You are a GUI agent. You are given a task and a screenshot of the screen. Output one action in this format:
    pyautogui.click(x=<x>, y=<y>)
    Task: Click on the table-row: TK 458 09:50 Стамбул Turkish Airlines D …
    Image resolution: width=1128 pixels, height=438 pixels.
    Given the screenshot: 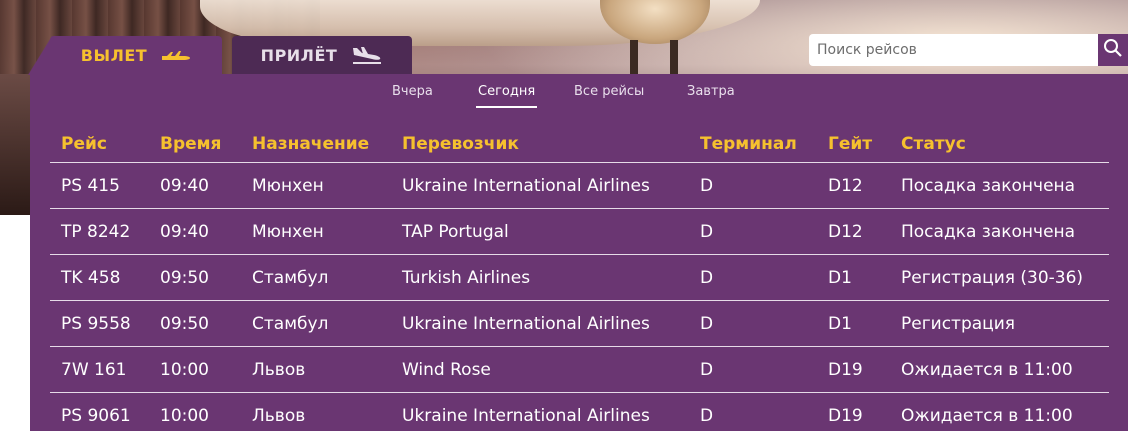 What is the action you would take?
    pyautogui.click(x=579, y=278)
    